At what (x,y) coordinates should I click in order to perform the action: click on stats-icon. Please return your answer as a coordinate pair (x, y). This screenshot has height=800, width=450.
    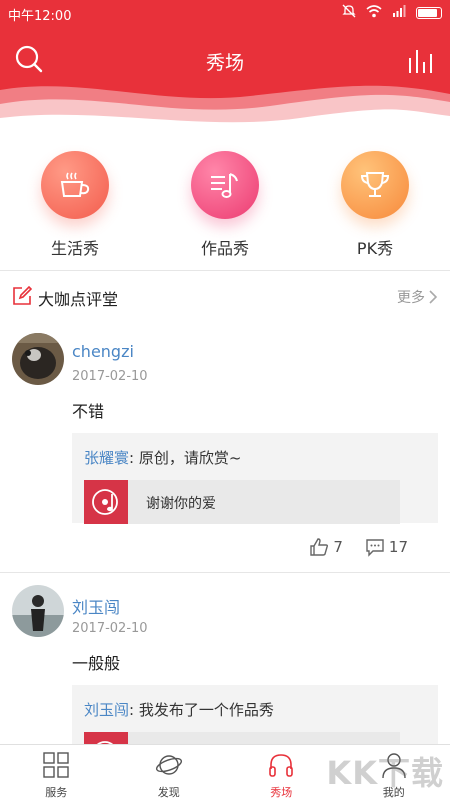
    Looking at the image, I should click on (421, 59).